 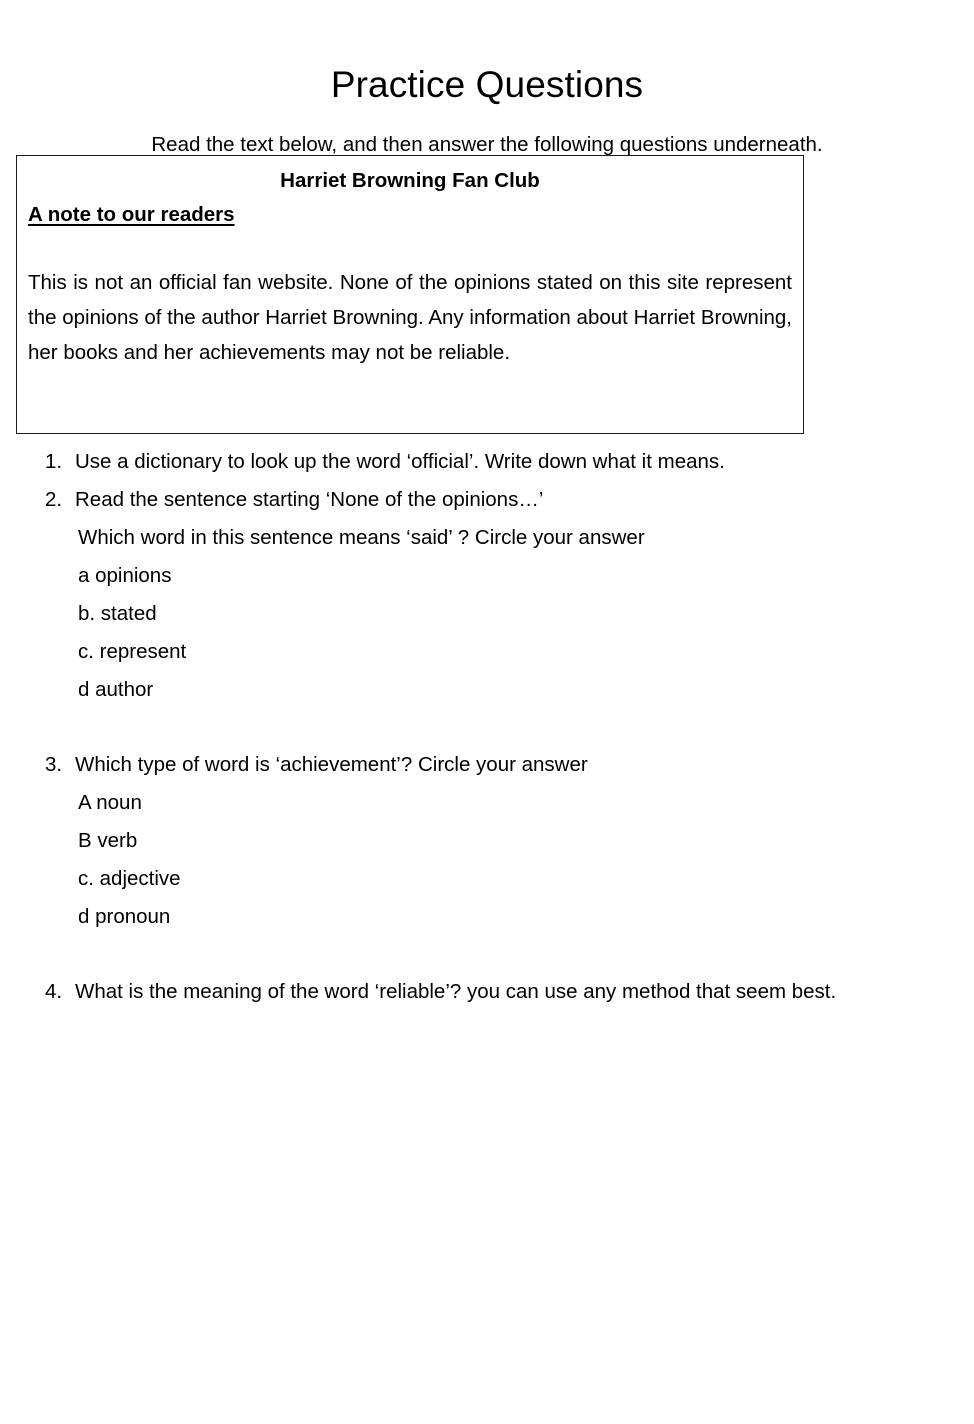 What do you see at coordinates (54, 764) in the screenshot?
I see `question-3-number: 3.` at bounding box center [54, 764].